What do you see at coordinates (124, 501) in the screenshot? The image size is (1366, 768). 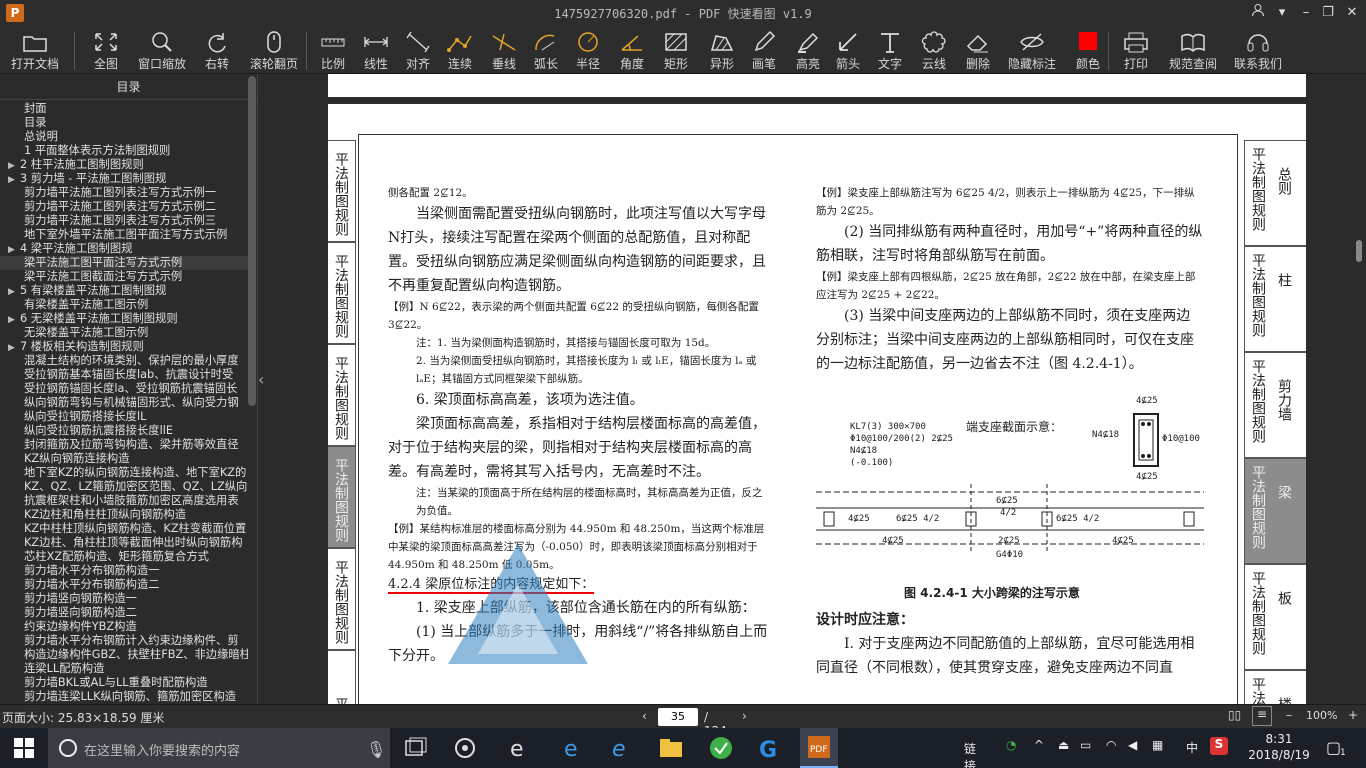 I see `outline-item: 抗震框架柱和小墙肢箍筋加密区高度选用表` at bounding box center [124, 501].